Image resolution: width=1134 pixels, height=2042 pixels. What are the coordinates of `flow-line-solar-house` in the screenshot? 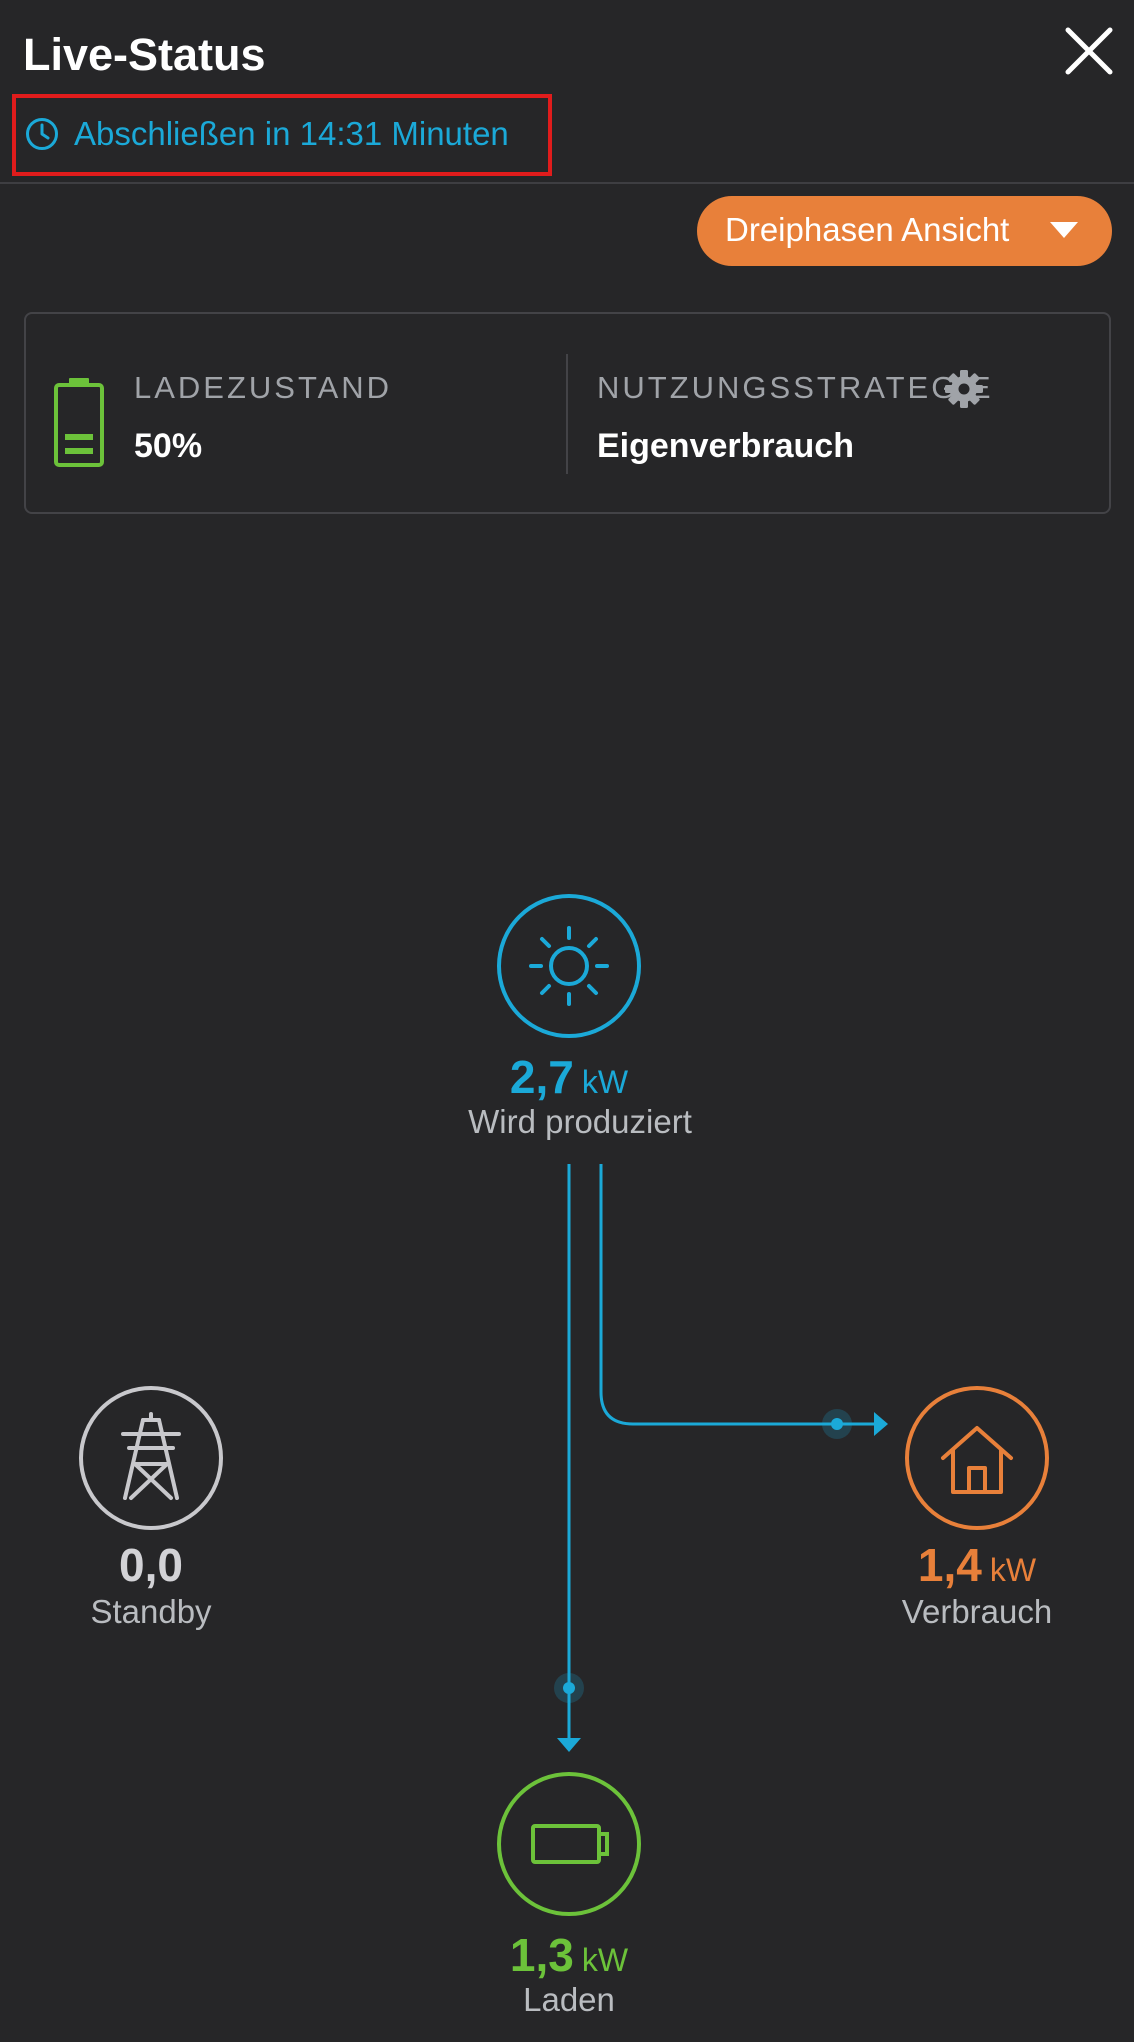 It's located at (736, 1295).